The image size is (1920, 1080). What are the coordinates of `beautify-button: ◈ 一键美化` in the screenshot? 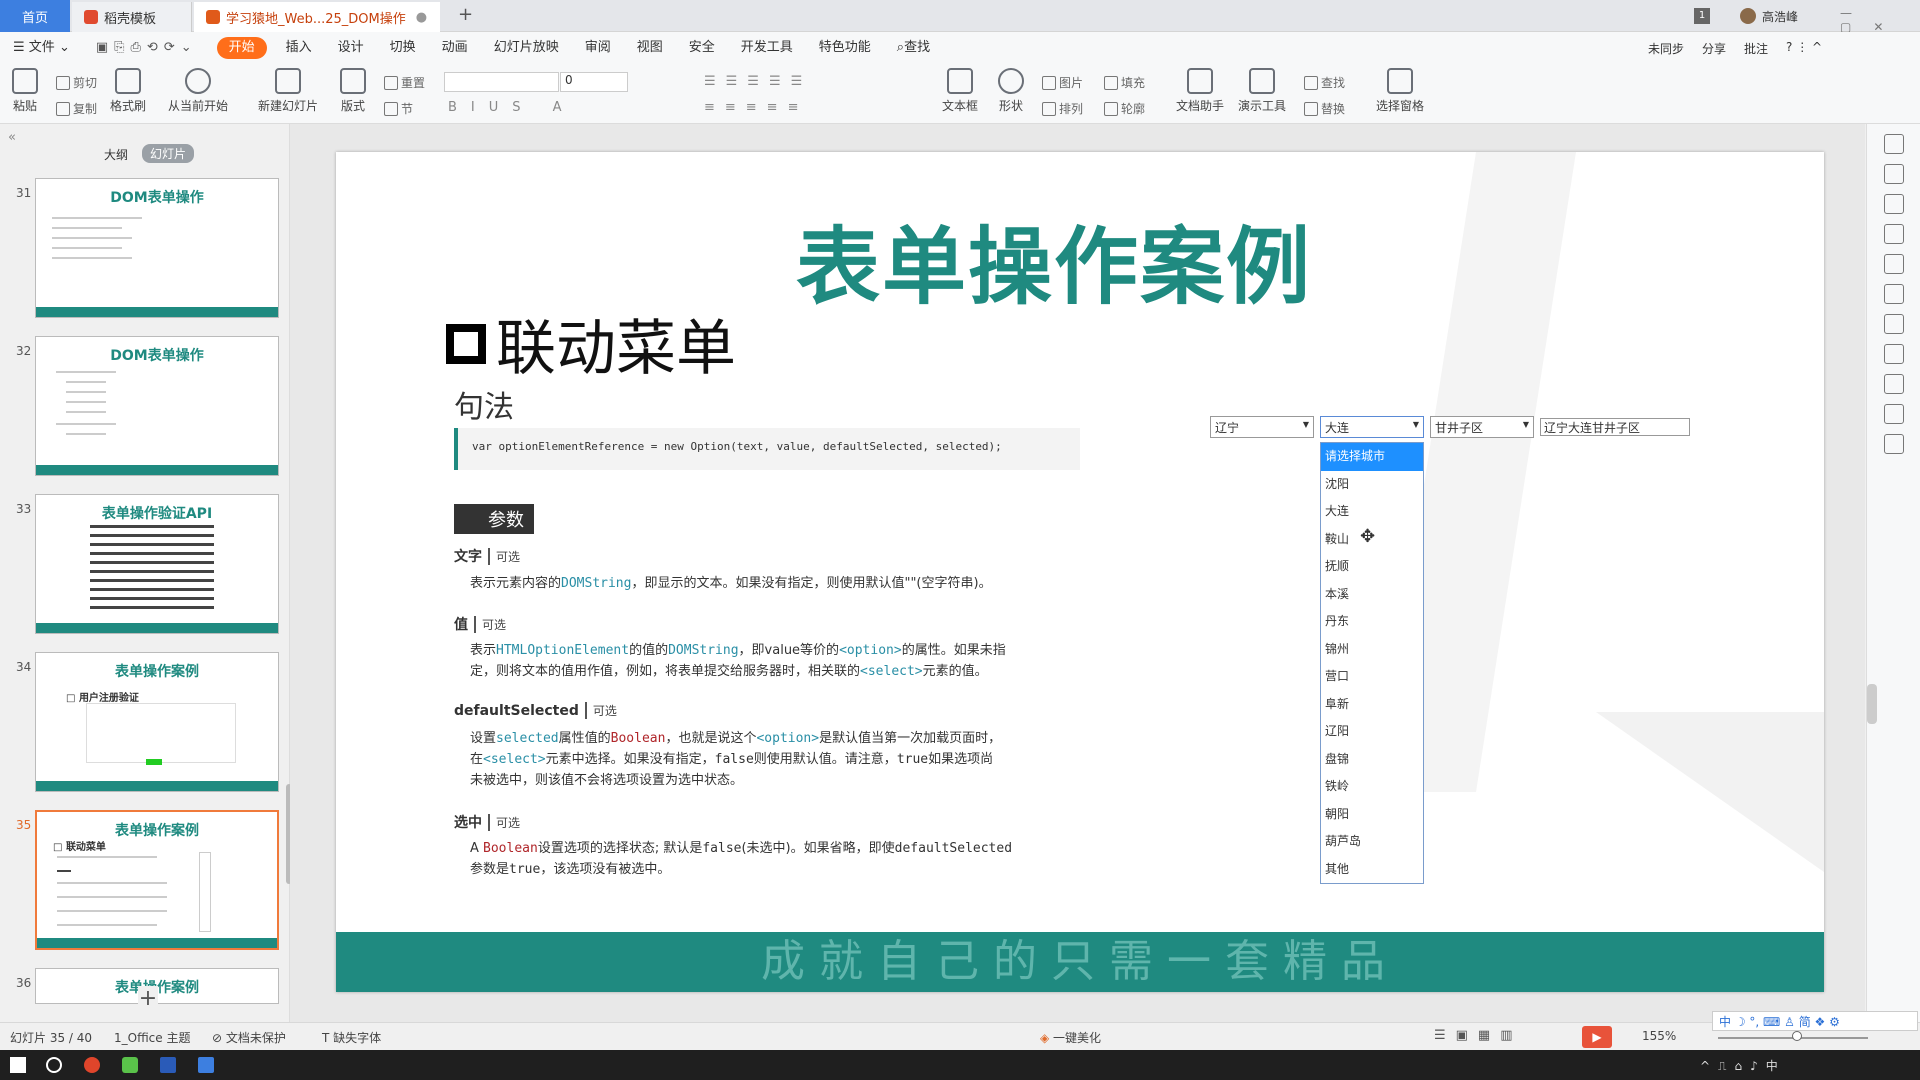 It's located at (1070, 1037).